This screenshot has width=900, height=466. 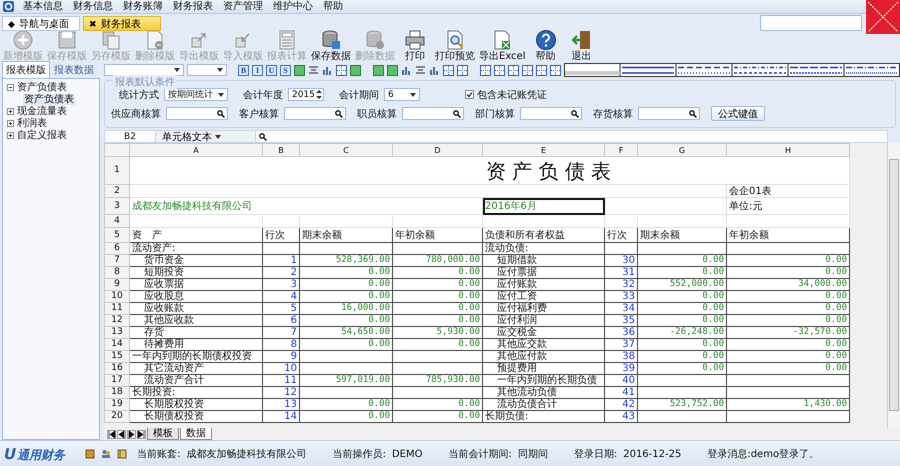 What do you see at coordinates (257, 70) in the screenshot?
I see `format-button: I` at bounding box center [257, 70].